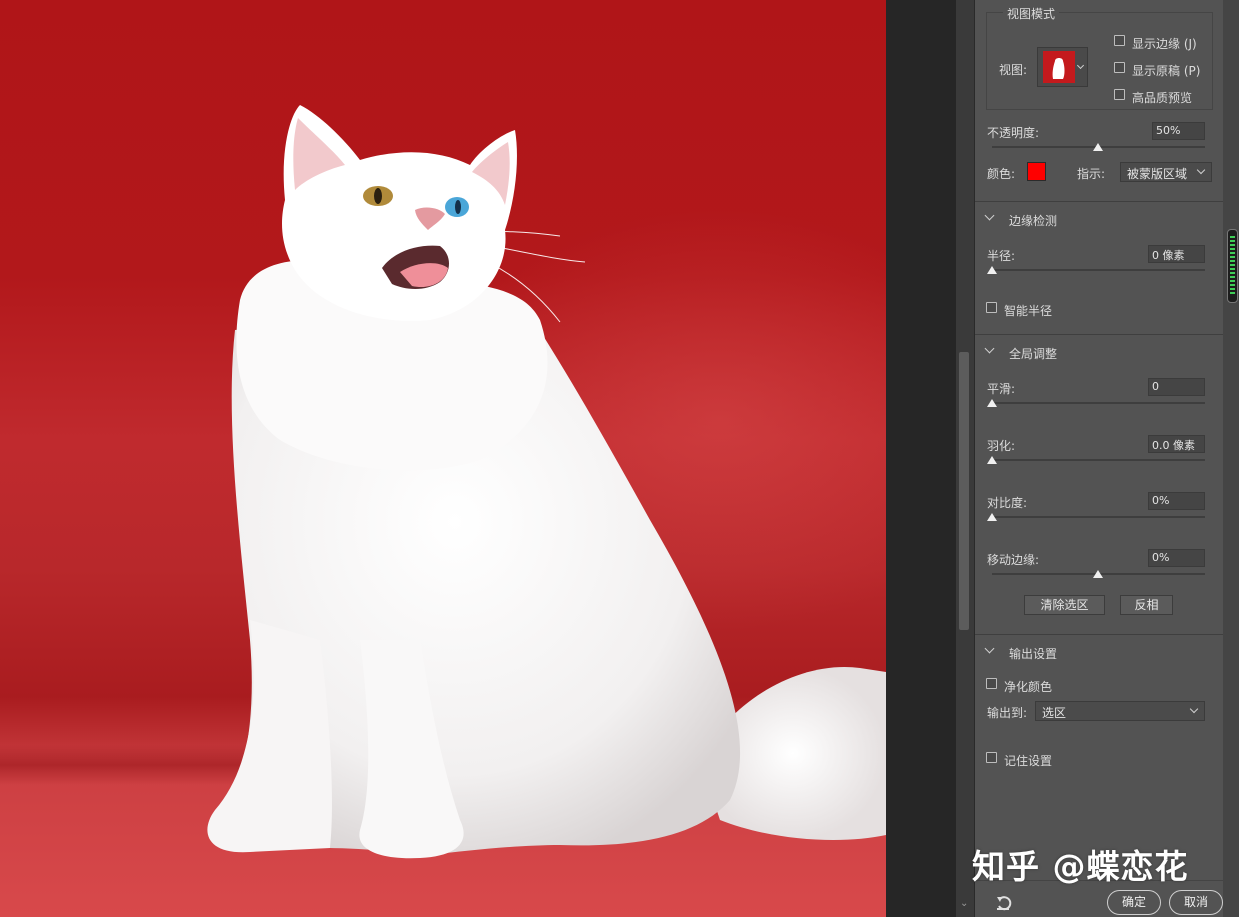  Describe the element at coordinates (1013, 133) in the screenshot. I see `opacity-label: 不透明度:` at that location.